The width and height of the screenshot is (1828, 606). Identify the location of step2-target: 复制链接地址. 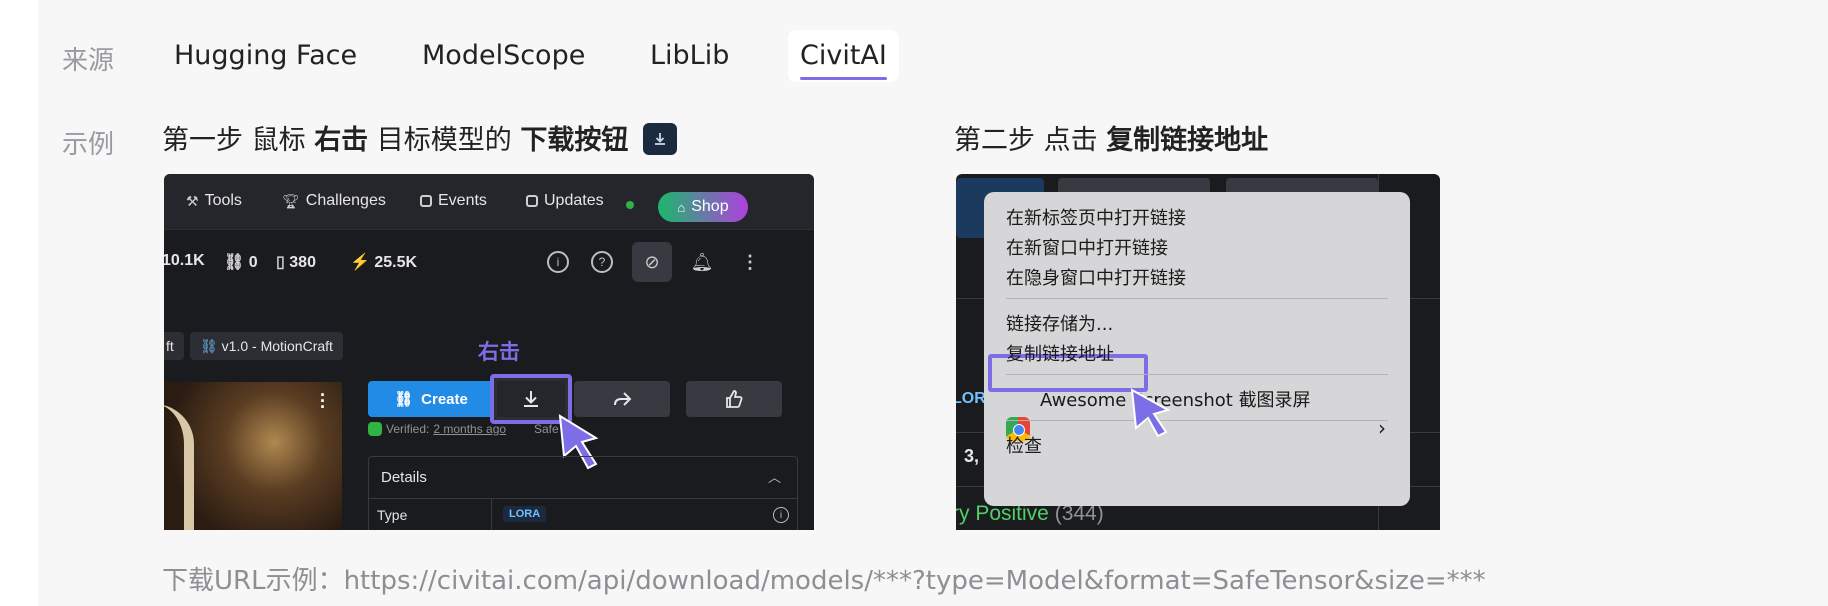
(1187, 140).